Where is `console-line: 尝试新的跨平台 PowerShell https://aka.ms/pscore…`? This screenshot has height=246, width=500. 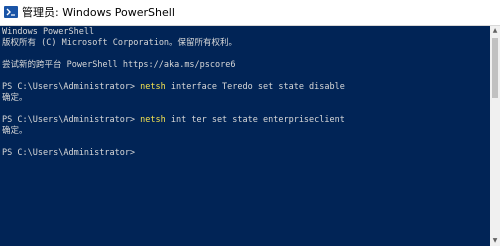 console-line: 尝试新的跨平台 PowerShell https://aka.ms/pscore… is located at coordinates (119, 65).